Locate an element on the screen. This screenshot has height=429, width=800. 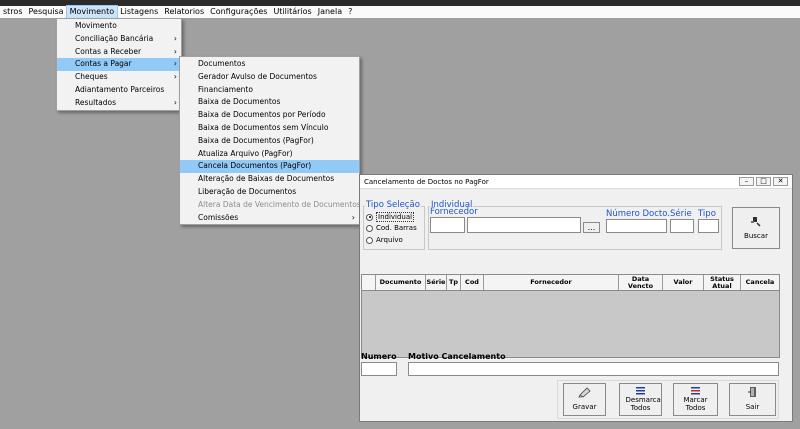
radio-arquivo-label: Arquivo is located at coordinates (389, 240).